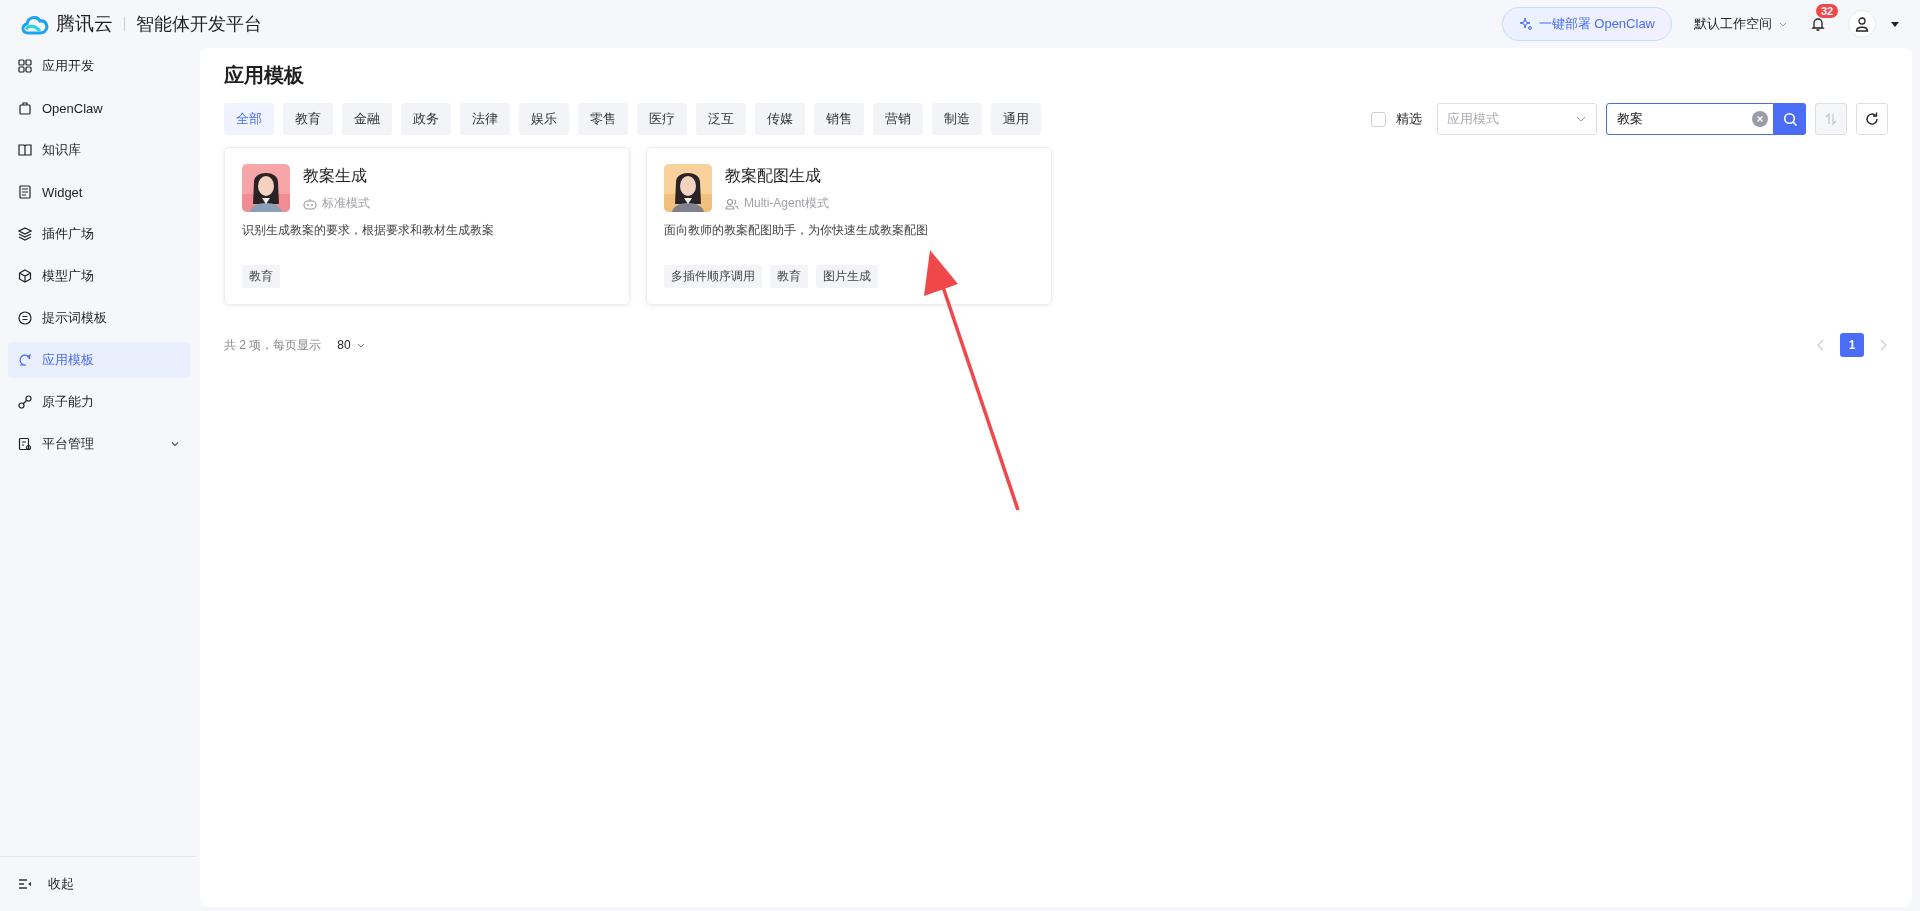 This screenshot has width=1920, height=911. Describe the element at coordinates (25, 402) in the screenshot. I see `link-icon` at that location.